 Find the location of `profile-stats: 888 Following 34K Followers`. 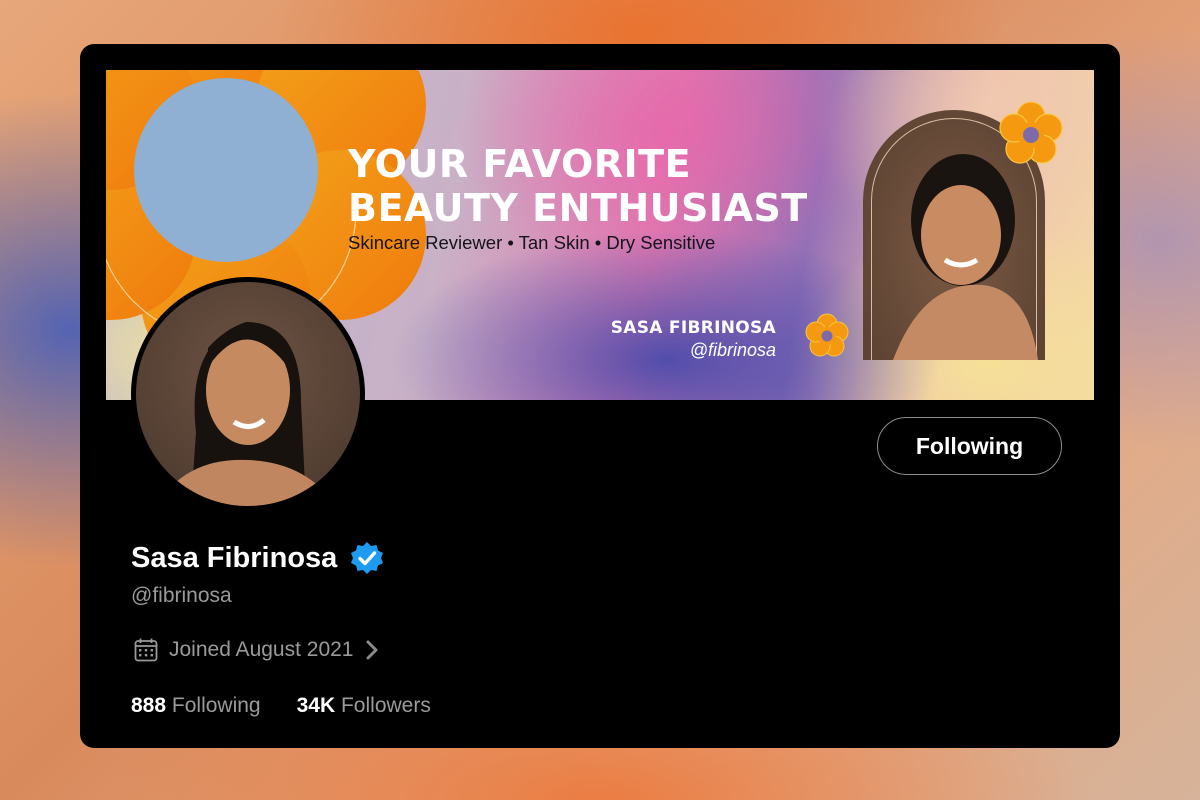

profile-stats: 888 Following 34K Followers is located at coordinates (281, 706).